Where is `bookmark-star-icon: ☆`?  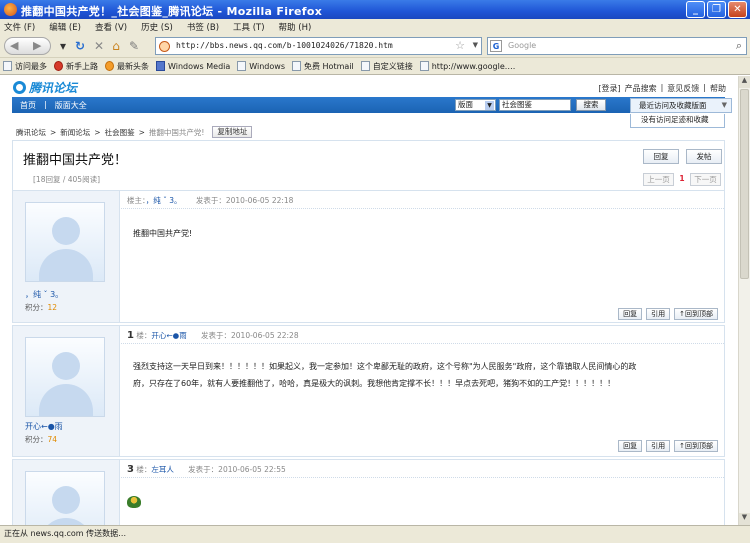
bookmark-star-icon: ☆ is located at coordinates (460, 45).